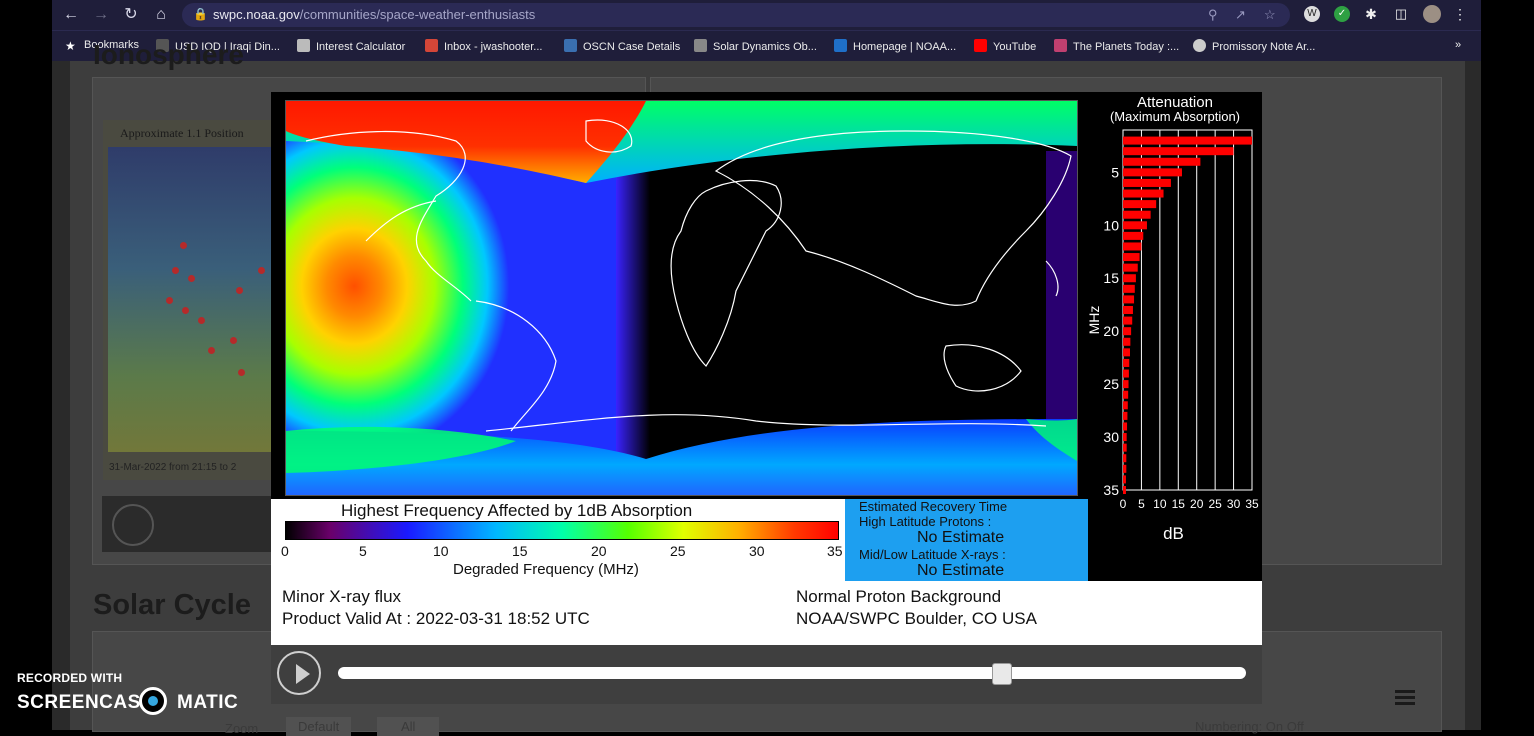 The image size is (1534, 736). What do you see at coordinates (101, 15) in the screenshot?
I see `forward-arrow-icon: →` at bounding box center [101, 15].